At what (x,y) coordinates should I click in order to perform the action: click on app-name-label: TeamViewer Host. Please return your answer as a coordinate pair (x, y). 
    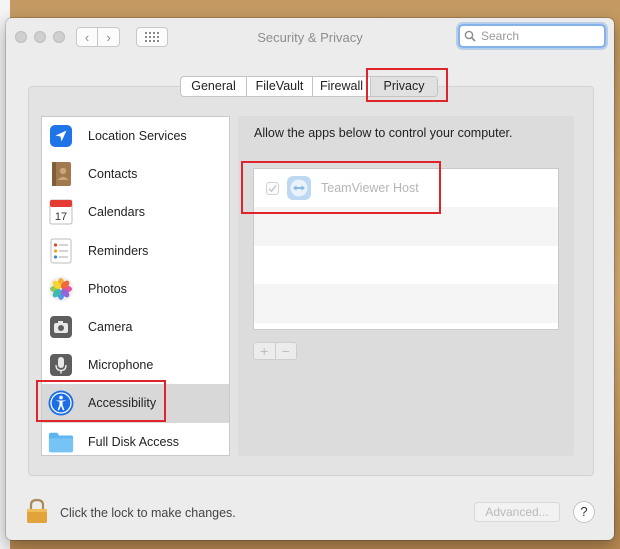
    Looking at the image, I should click on (370, 188).